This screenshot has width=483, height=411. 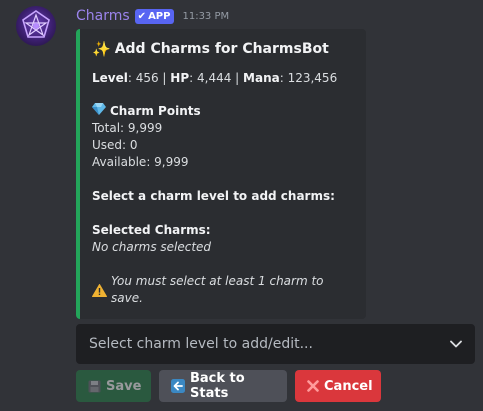 I want to click on charm-points-used: Used: 0, so click(x=115, y=145).